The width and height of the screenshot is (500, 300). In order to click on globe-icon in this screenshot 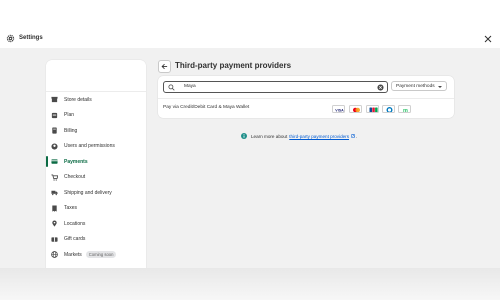, I will do `click(54, 255)`.